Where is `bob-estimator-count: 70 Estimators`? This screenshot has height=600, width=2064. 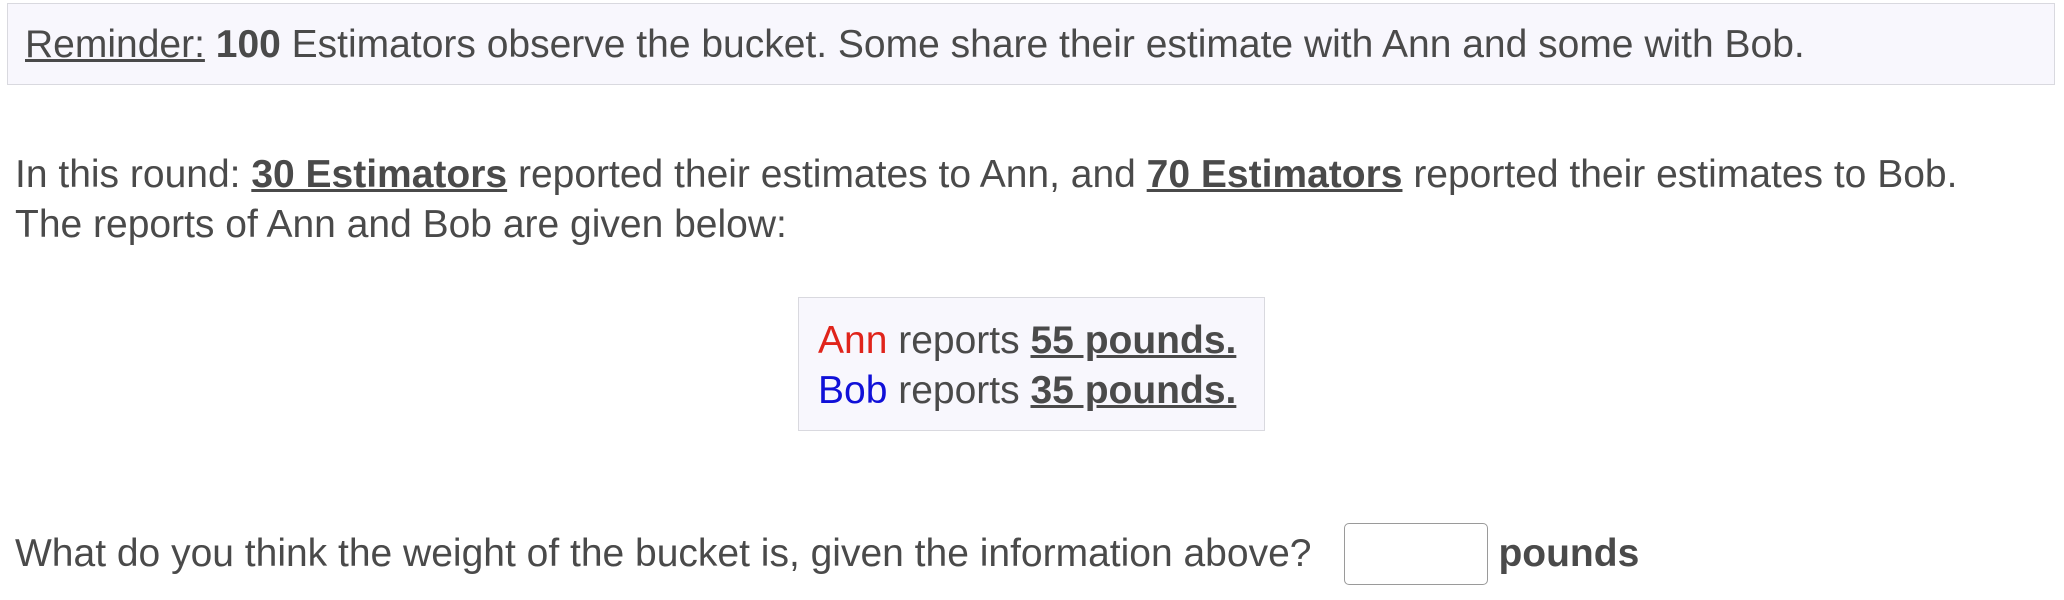 bob-estimator-count: 70 Estimators is located at coordinates (1274, 174).